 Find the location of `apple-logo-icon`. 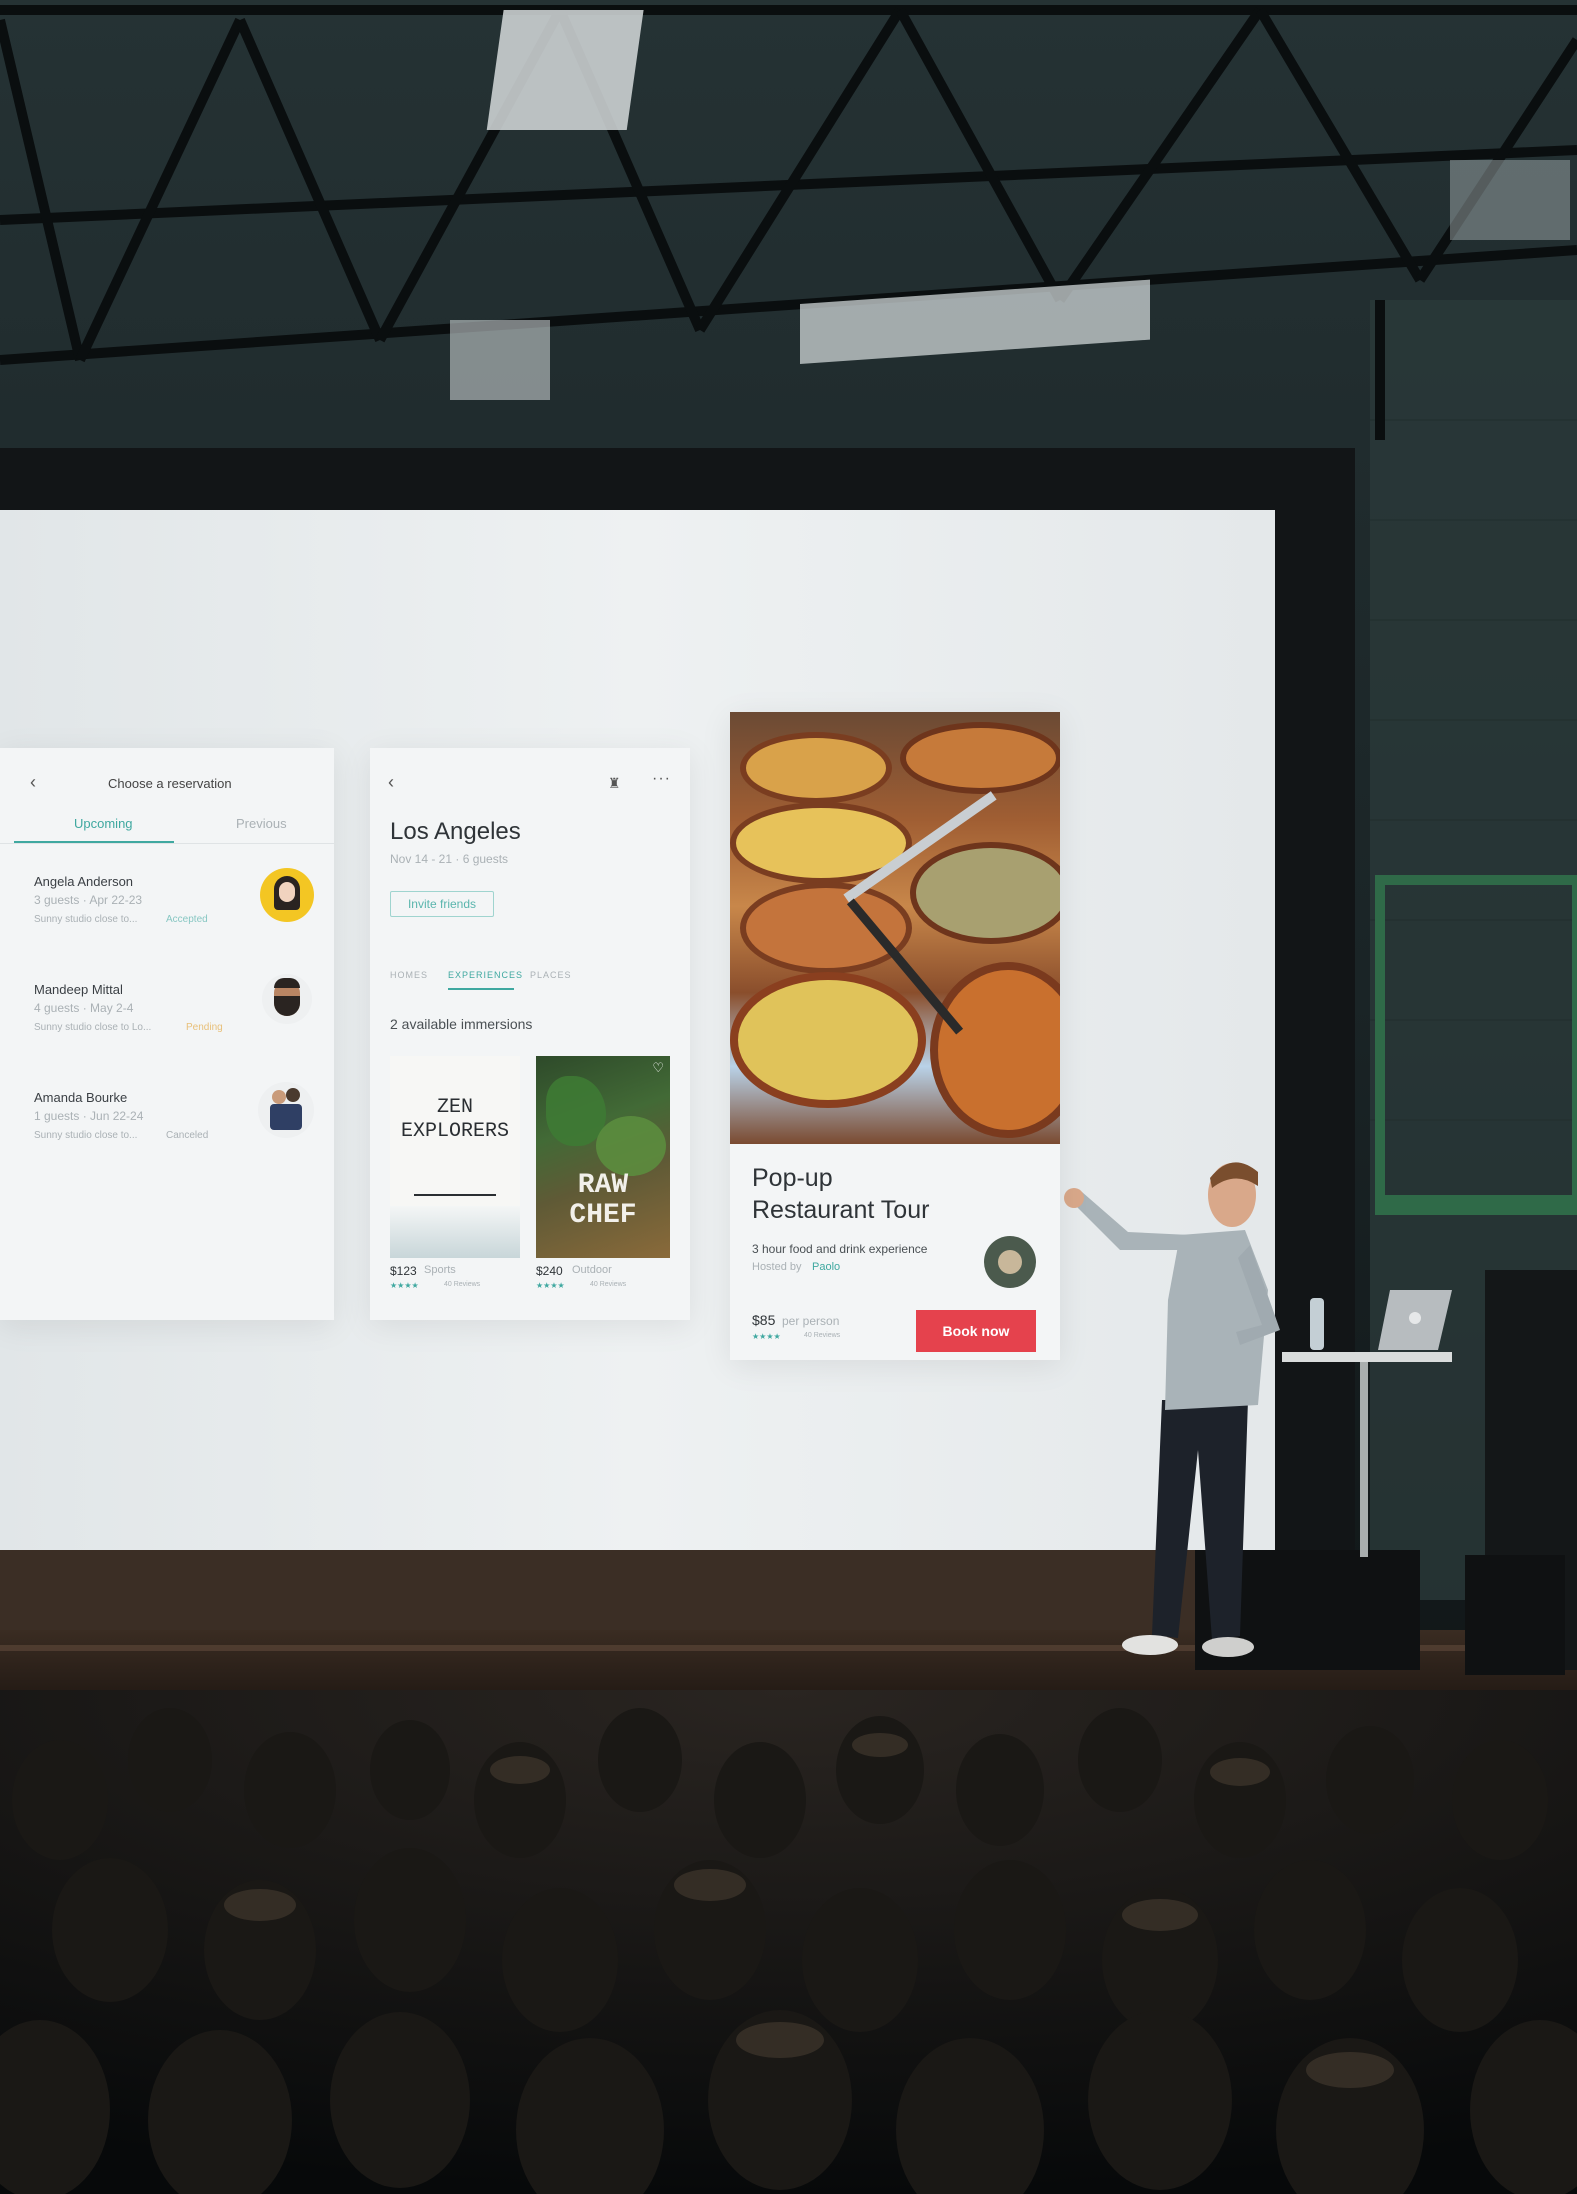

apple-logo-icon is located at coordinates (1415, 1318).